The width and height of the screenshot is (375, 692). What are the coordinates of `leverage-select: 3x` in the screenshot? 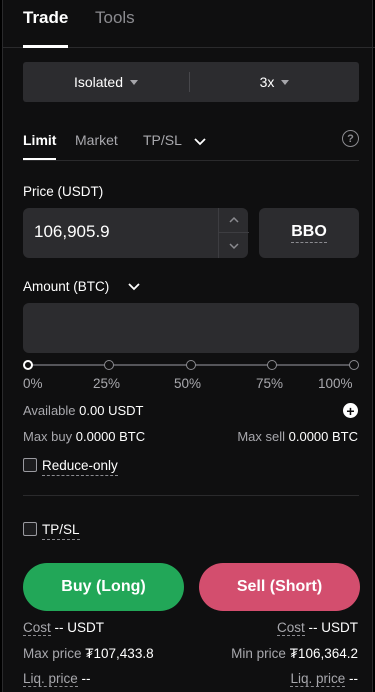 It's located at (274, 82).